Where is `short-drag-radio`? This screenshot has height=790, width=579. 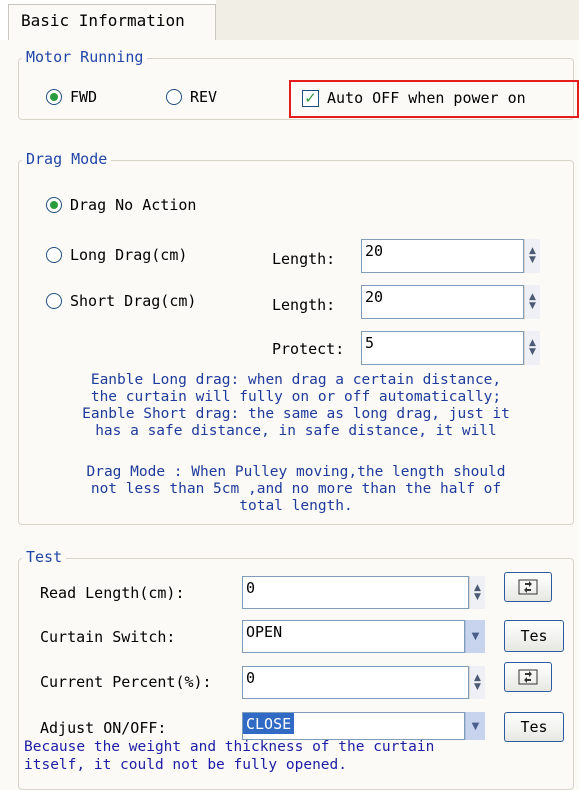
short-drag-radio is located at coordinates (54, 301).